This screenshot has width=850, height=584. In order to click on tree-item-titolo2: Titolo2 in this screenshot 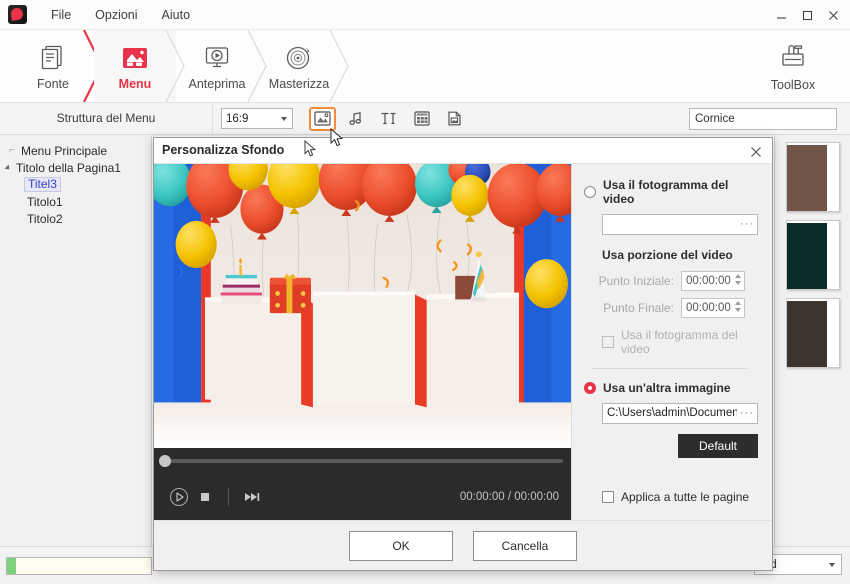, I will do `click(77, 218)`.